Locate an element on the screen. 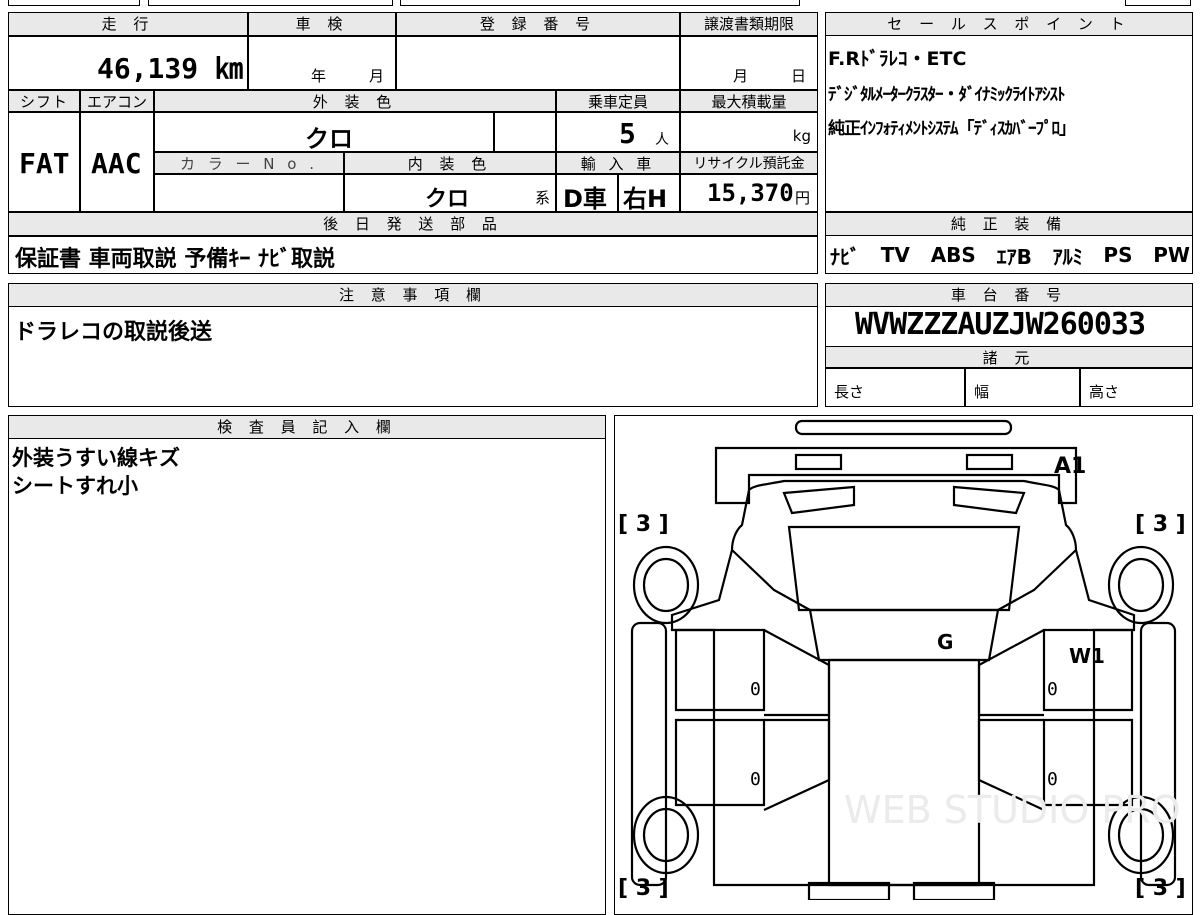 Image resolution: width=1200 pixels, height=915 pixels. headlight-left-shape is located at coordinates (819, 500).